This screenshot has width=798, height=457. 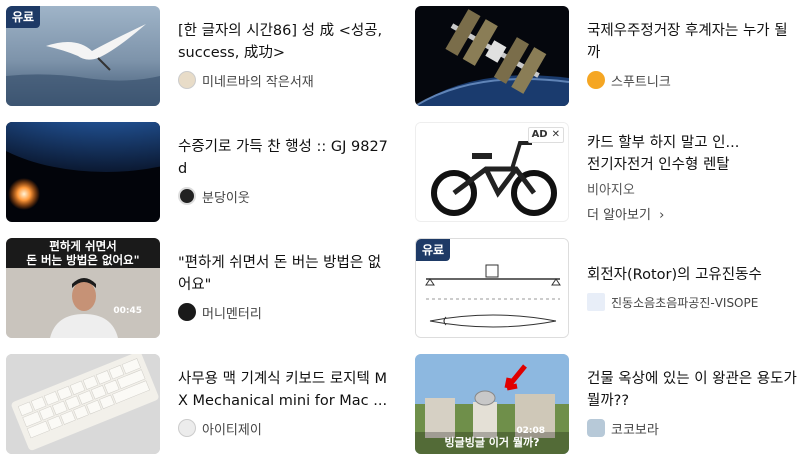 What do you see at coordinates (83, 260) in the screenshot?
I see `thumbnail-caption-line-2: 돈 버는 방법은 없어요"` at bounding box center [83, 260].